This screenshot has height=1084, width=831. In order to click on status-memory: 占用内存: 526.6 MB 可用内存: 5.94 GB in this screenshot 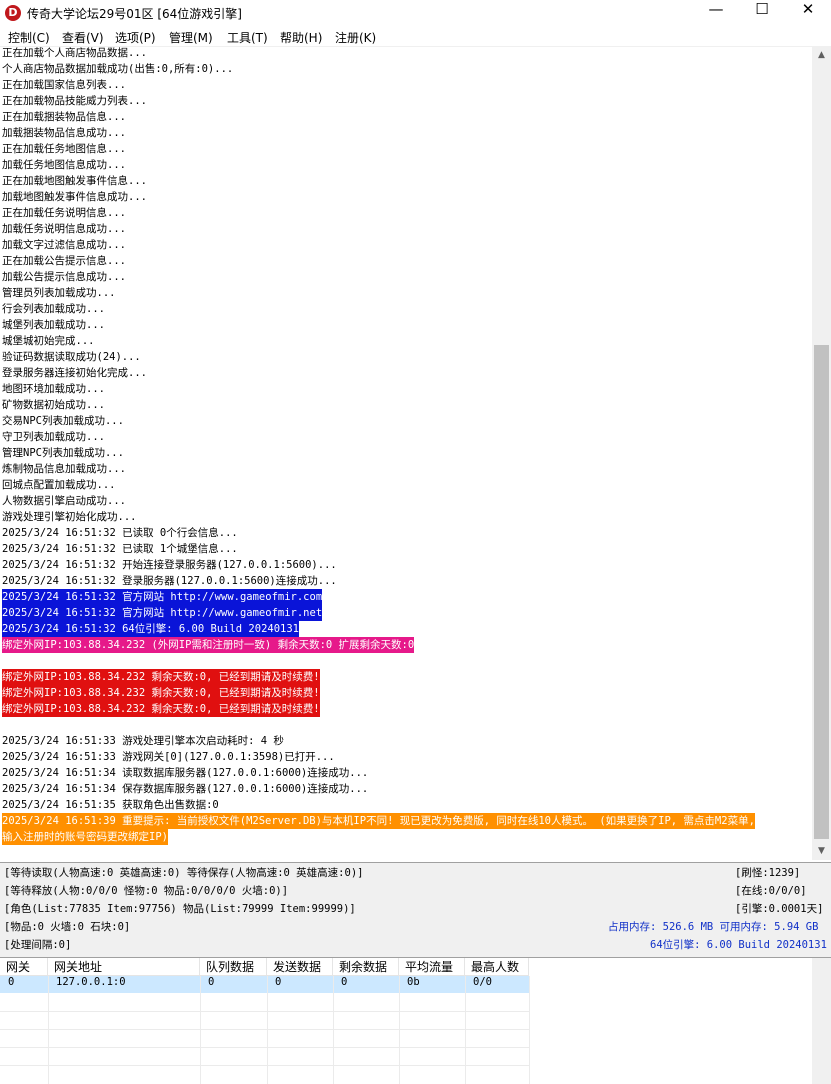, I will do `click(713, 927)`.